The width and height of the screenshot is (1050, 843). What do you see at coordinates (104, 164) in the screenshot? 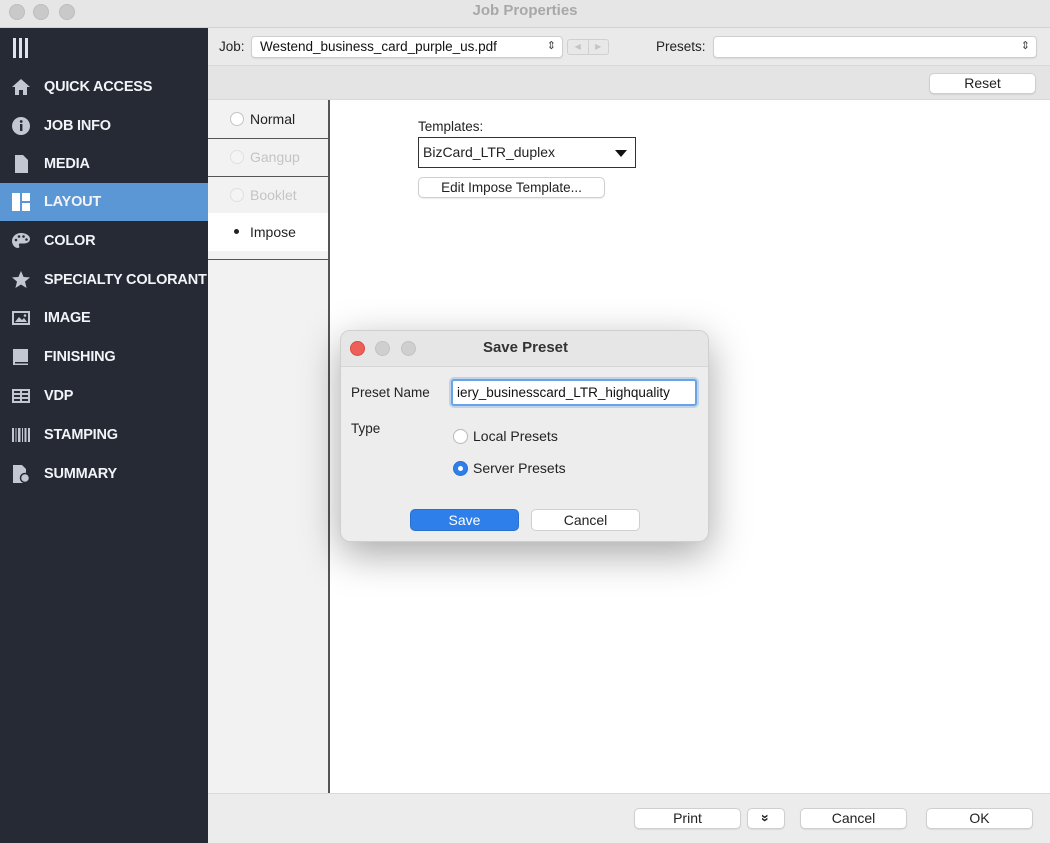
I see `sidebar-item-media: MEDIA` at bounding box center [104, 164].